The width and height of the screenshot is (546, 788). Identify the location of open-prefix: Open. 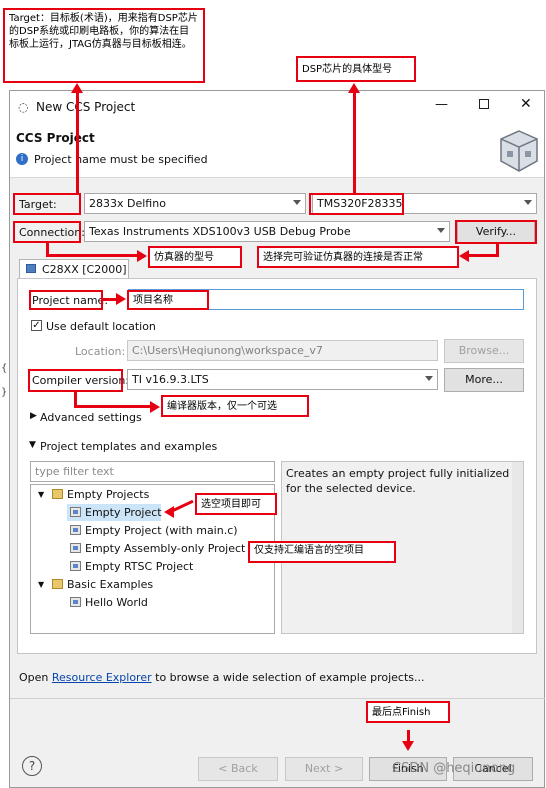
(34, 677).